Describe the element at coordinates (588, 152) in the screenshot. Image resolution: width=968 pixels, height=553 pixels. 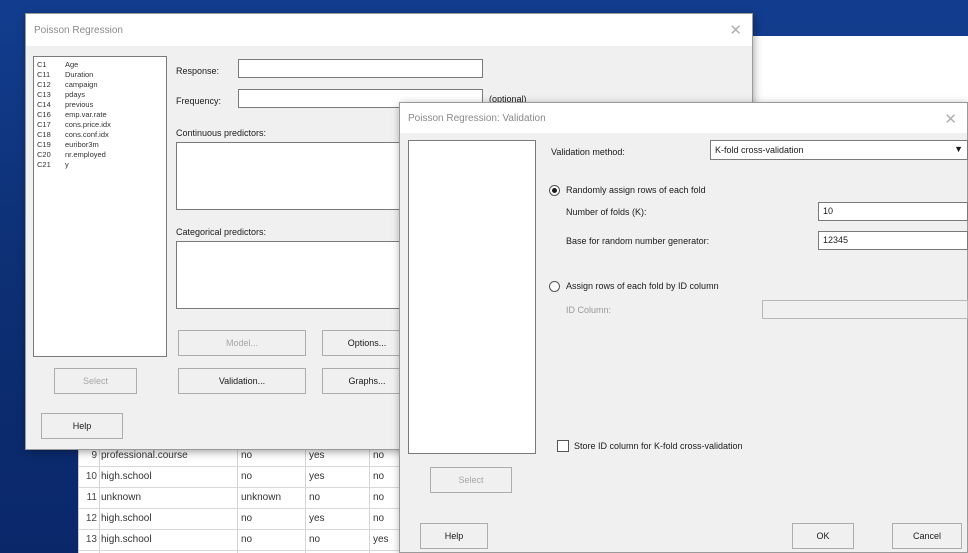
I see `validation-method-label: Validation method:` at that location.